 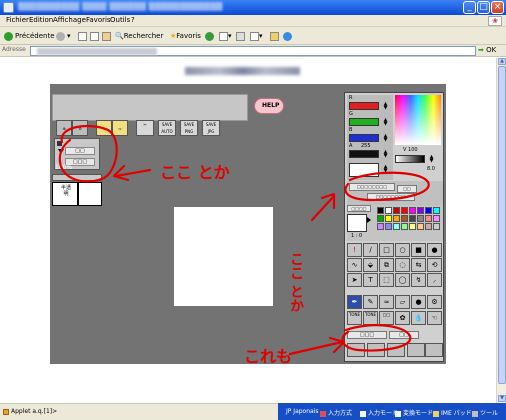 What do you see at coordinates (364, 154) in the screenshot?
I see `alpha-slider` at bounding box center [364, 154].